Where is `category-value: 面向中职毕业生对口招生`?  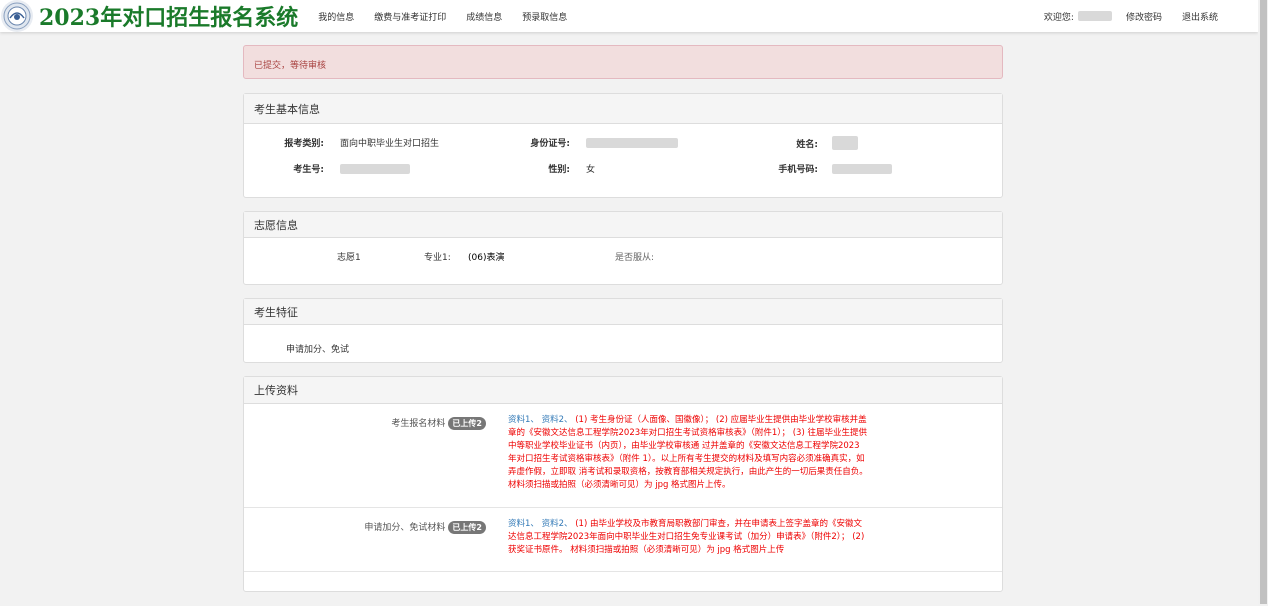 category-value: 面向中职毕业生对口招生 is located at coordinates (390, 144).